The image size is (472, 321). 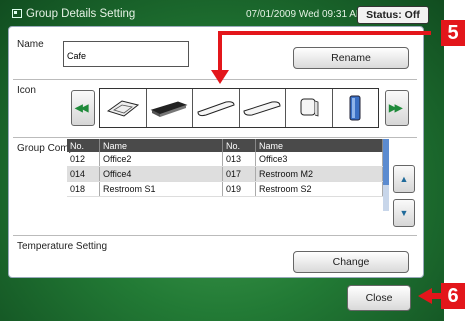 I want to click on callout-5-line, so click(x=324, y=52).